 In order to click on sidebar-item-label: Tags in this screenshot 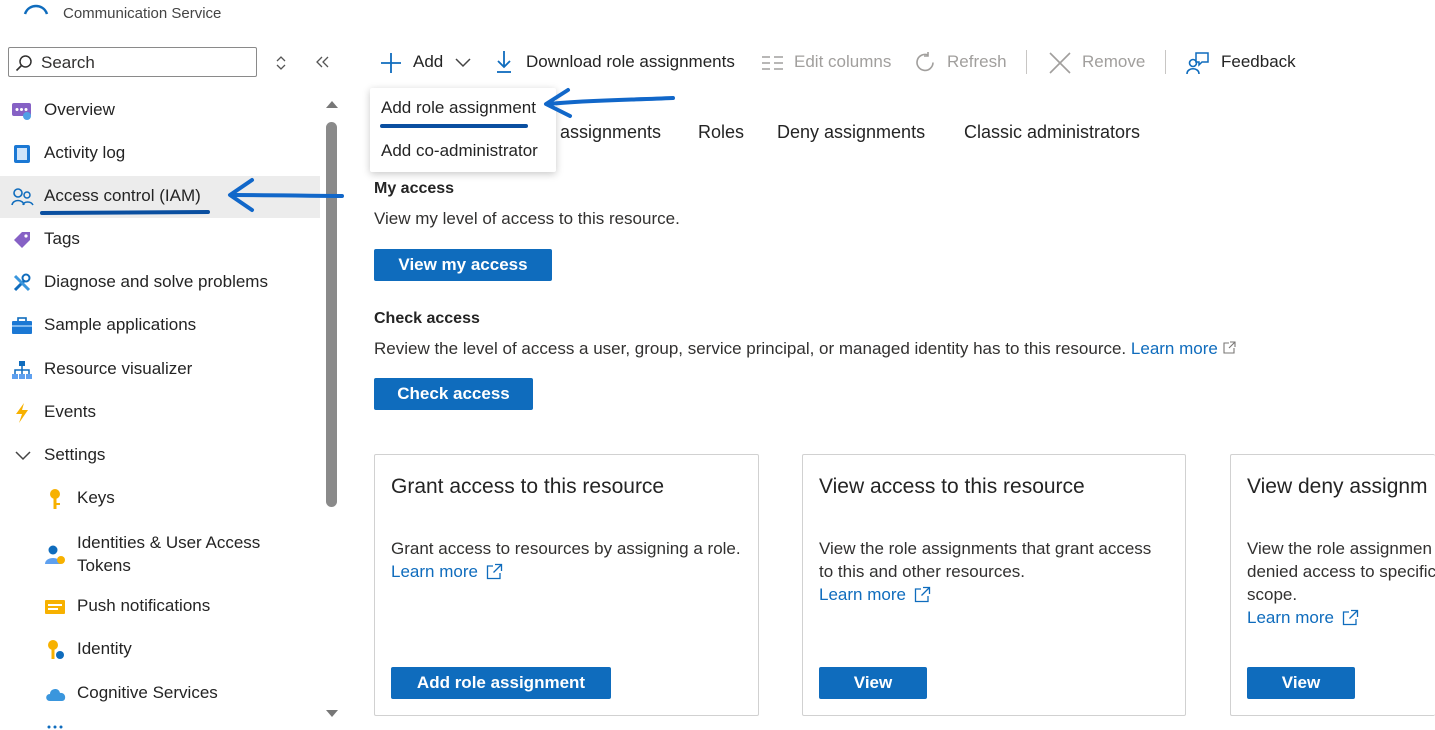, I will do `click(62, 238)`.